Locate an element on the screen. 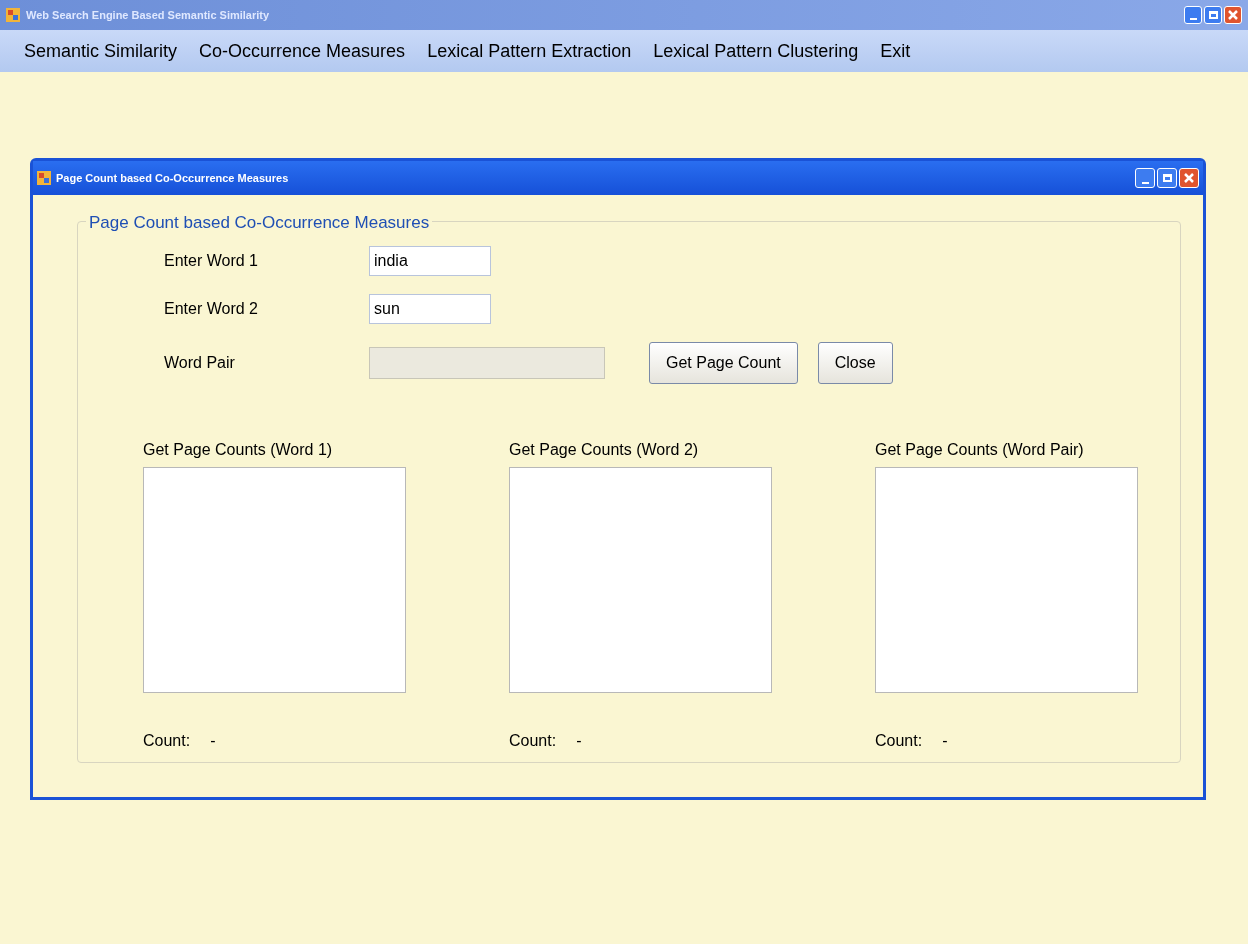  field-label: Enter Word 1 is located at coordinates (211, 261).